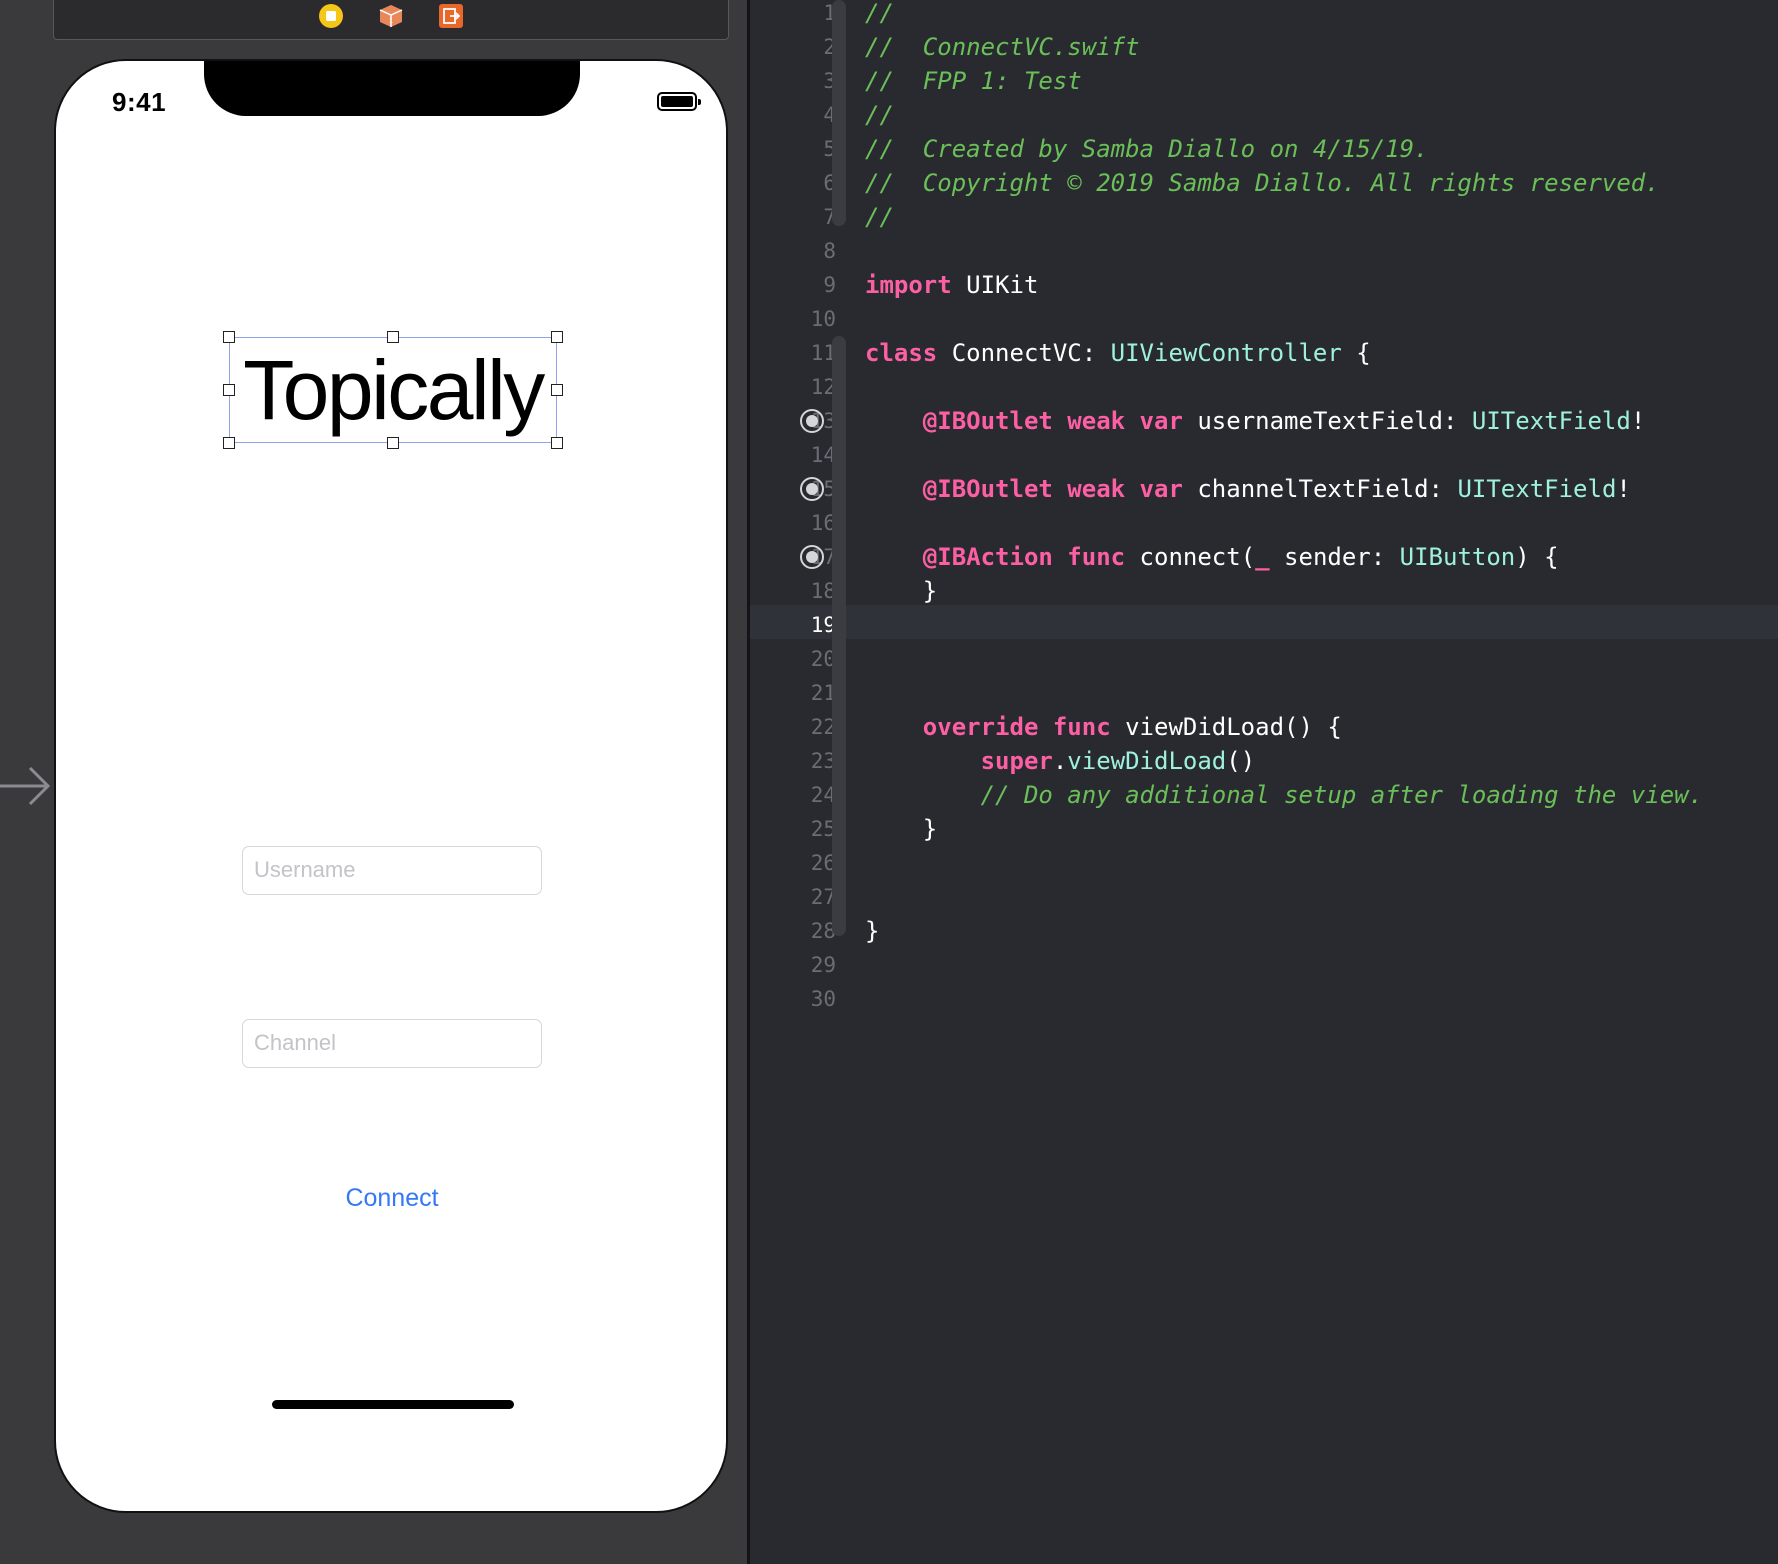  What do you see at coordinates (795, 387) in the screenshot?
I see `line-number: 12` at bounding box center [795, 387].